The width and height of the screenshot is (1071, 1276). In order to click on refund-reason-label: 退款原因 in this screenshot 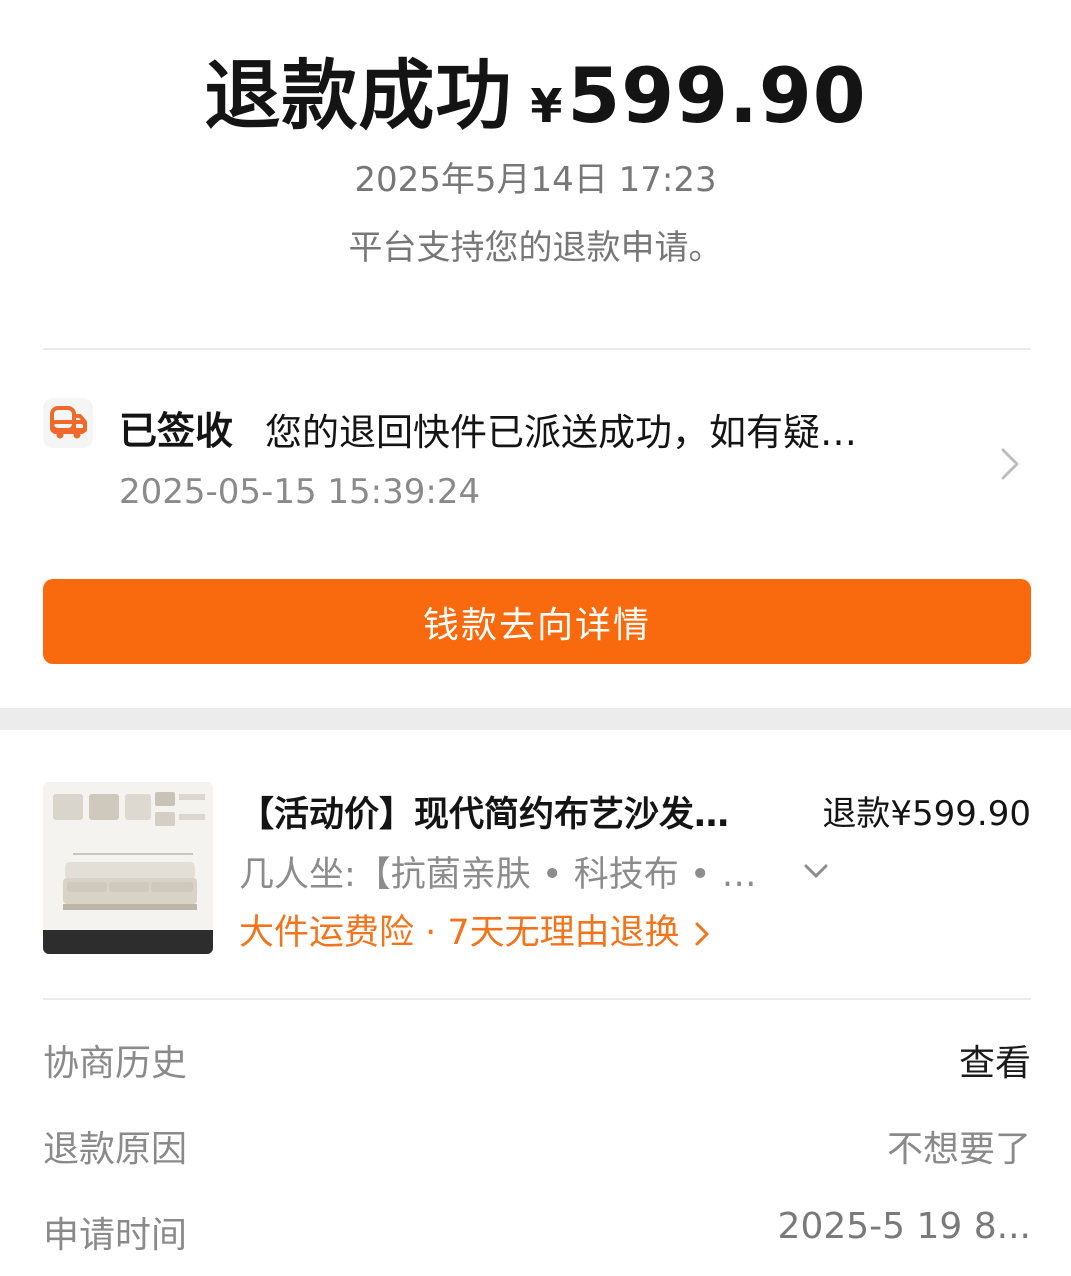, I will do `click(115, 1149)`.